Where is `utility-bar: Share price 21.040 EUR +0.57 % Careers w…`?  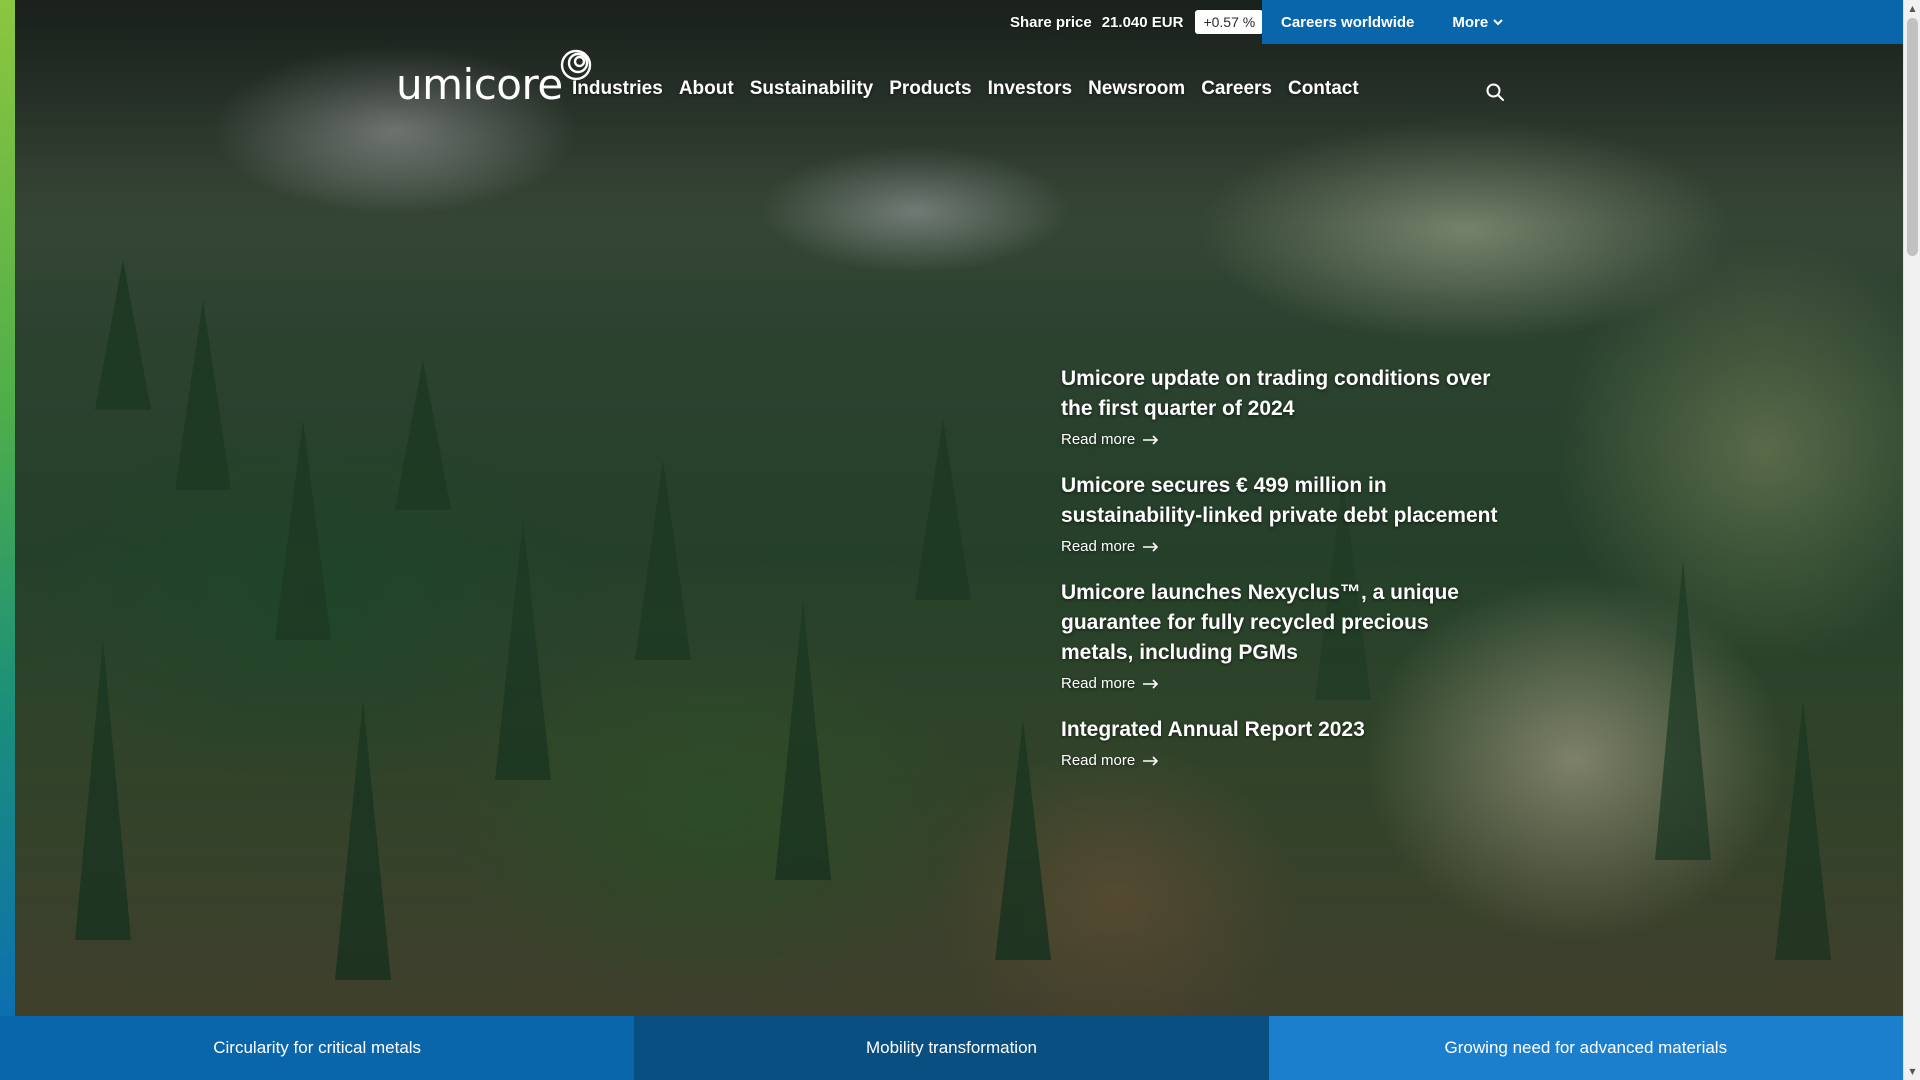
utility-bar: Share price 21.040 EUR +0.57 % Careers w… is located at coordinates (951, 22).